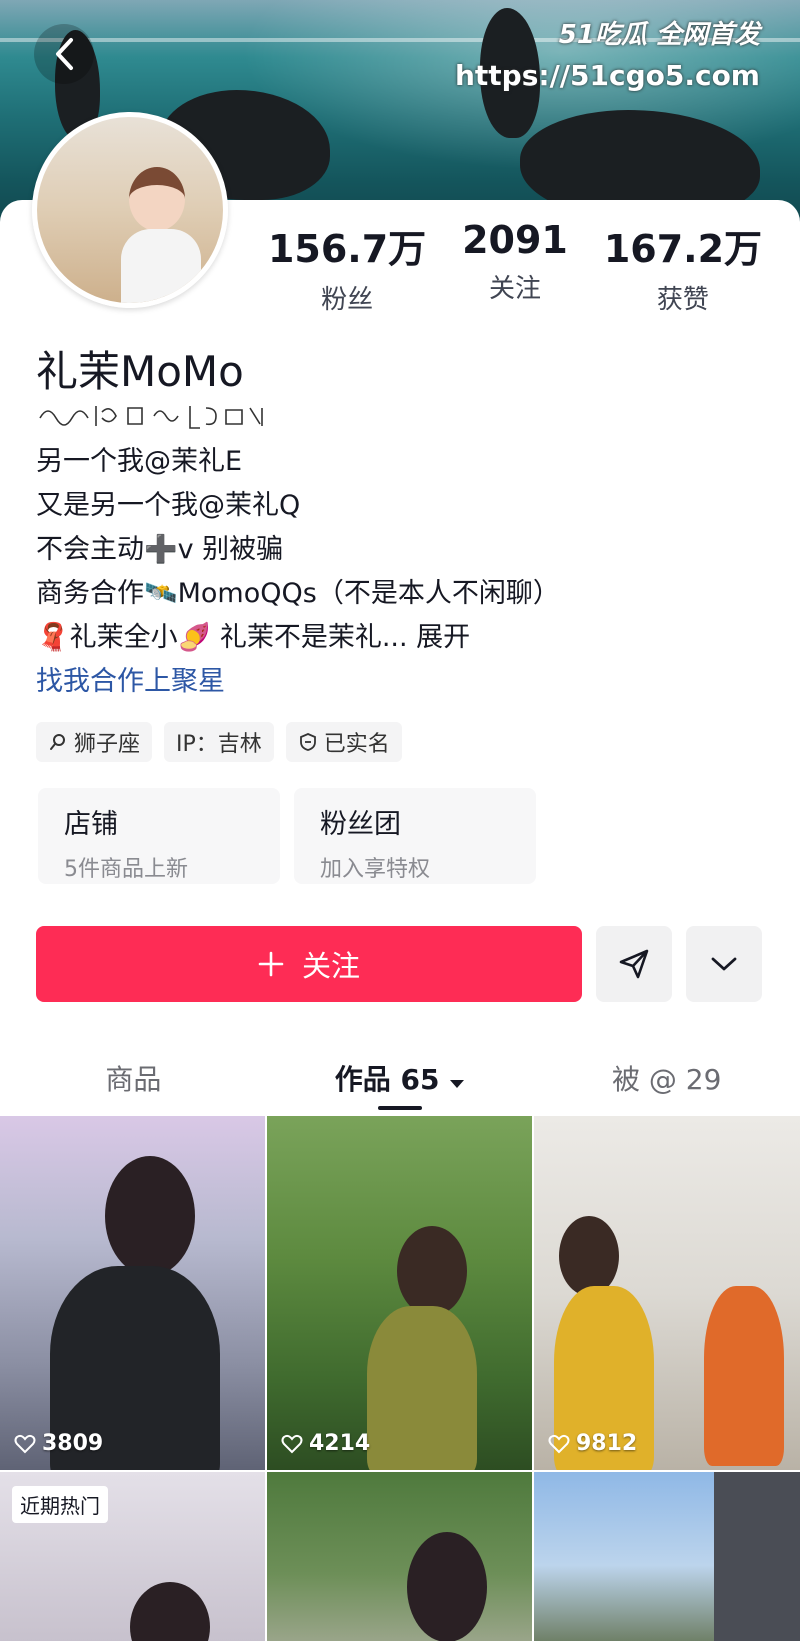 This screenshot has width=800, height=1641. I want to click on profile-tabs: 商品 作品 65 被 @ 29, so click(400, 1075).